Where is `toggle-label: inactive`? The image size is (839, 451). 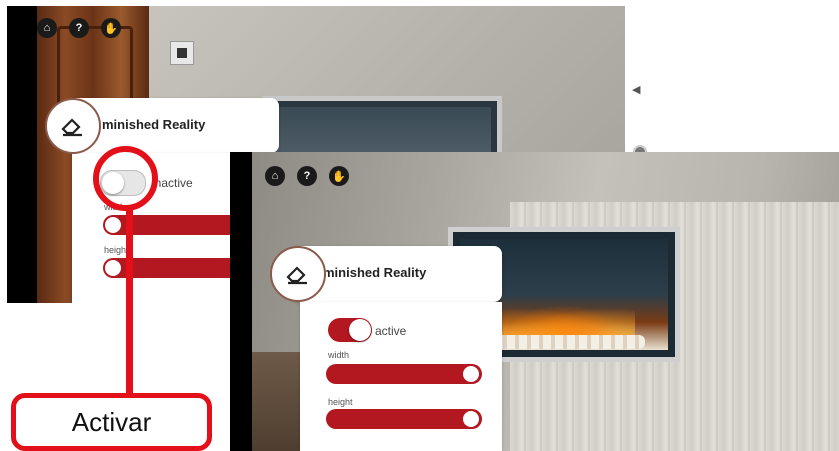
toggle-label: inactive is located at coordinates (172, 183).